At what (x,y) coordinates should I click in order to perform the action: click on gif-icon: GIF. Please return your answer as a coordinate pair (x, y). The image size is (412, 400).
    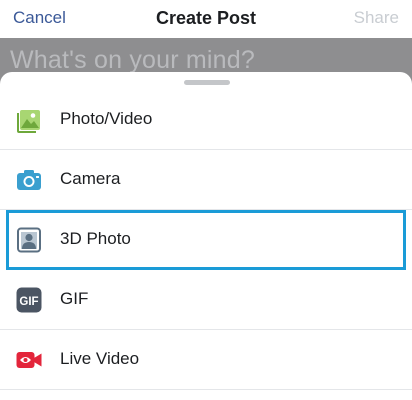
    Looking at the image, I should click on (29, 300).